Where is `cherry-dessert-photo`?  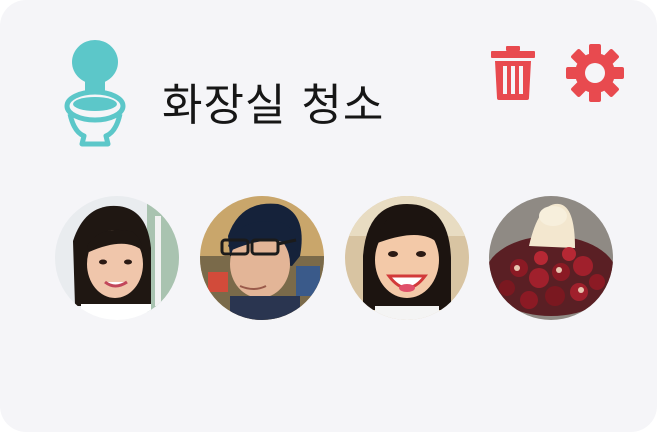
cherry-dessert-photo is located at coordinates (551, 258).